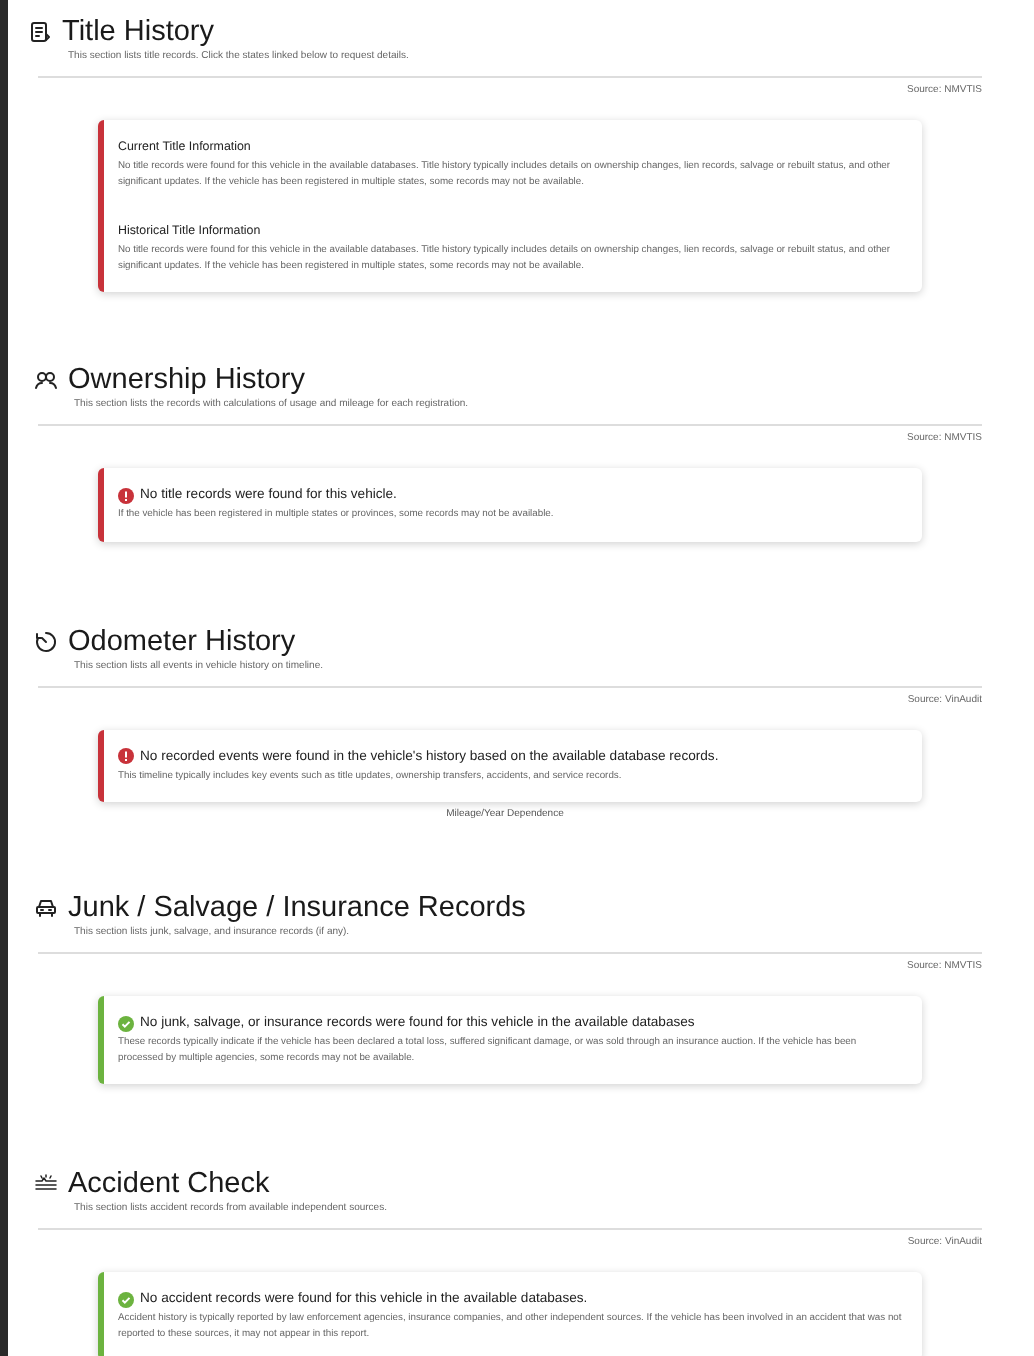 This screenshot has height=1356, width=1034. I want to click on section-title: Odometer History, so click(182, 641).